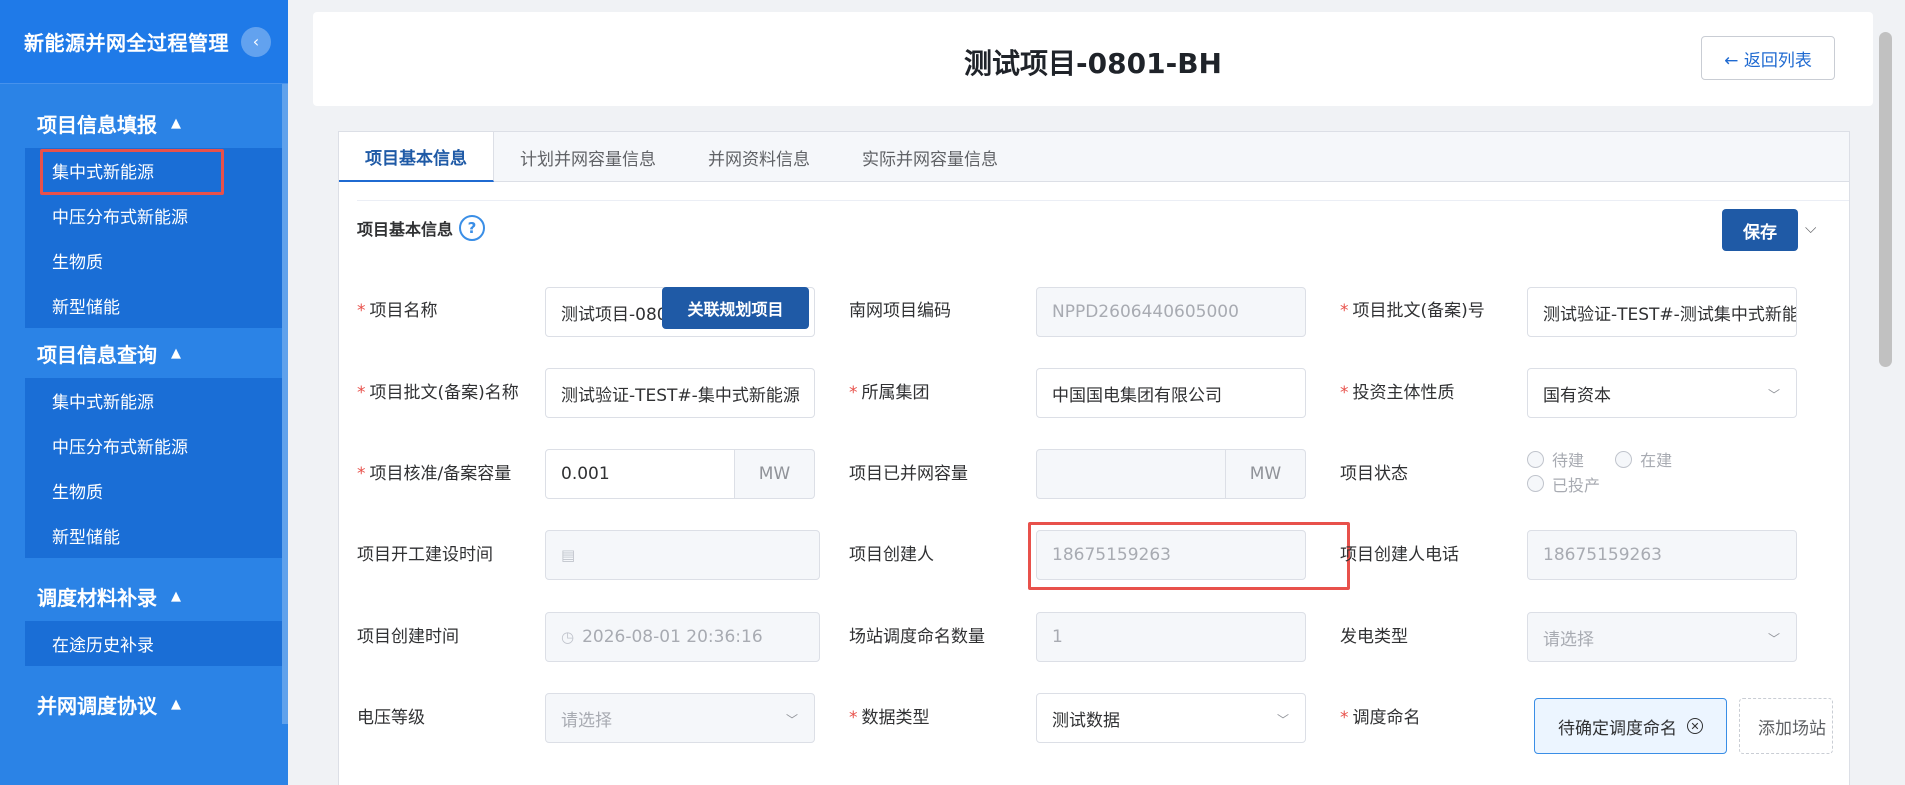  What do you see at coordinates (1171, 637) in the screenshot?
I see `dispatch-count-input: 1` at bounding box center [1171, 637].